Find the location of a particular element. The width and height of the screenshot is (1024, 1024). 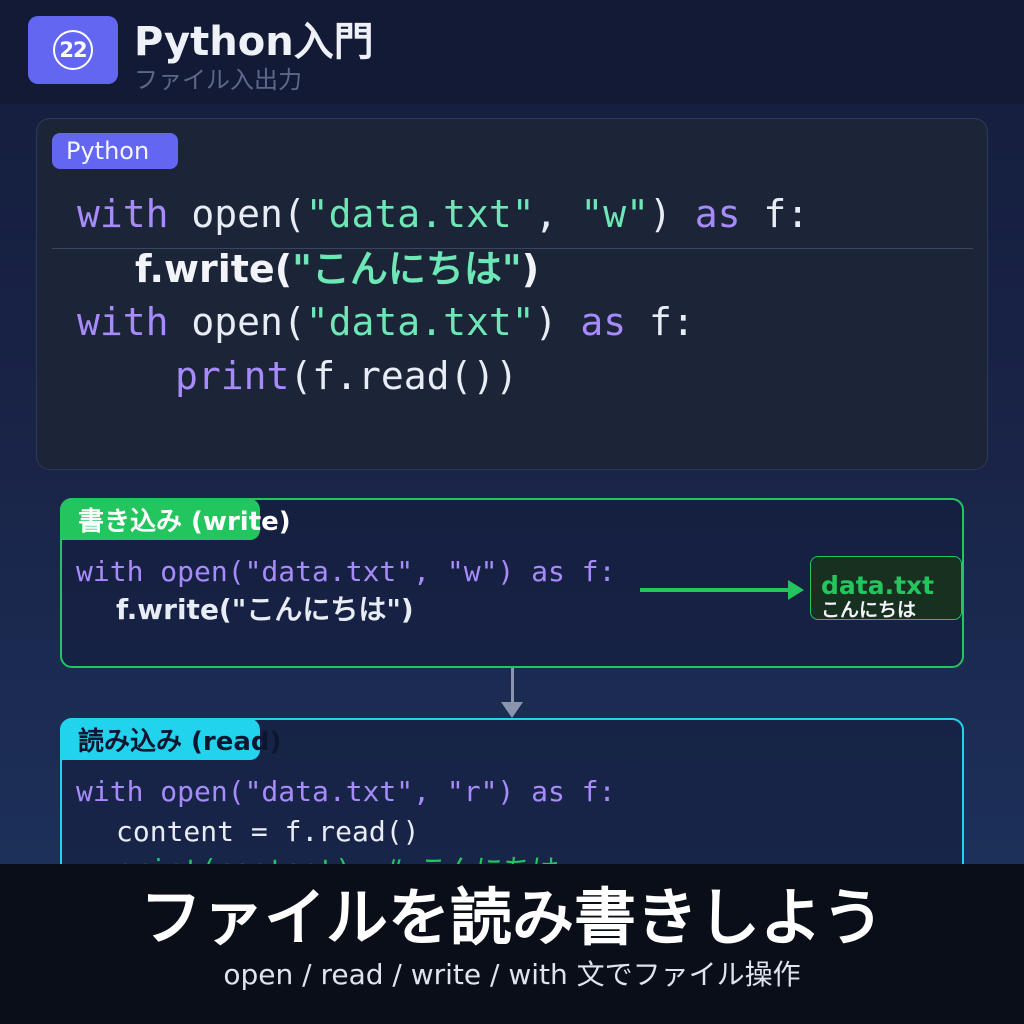

file-content: こんにちは is located at coordinates (869, 610).